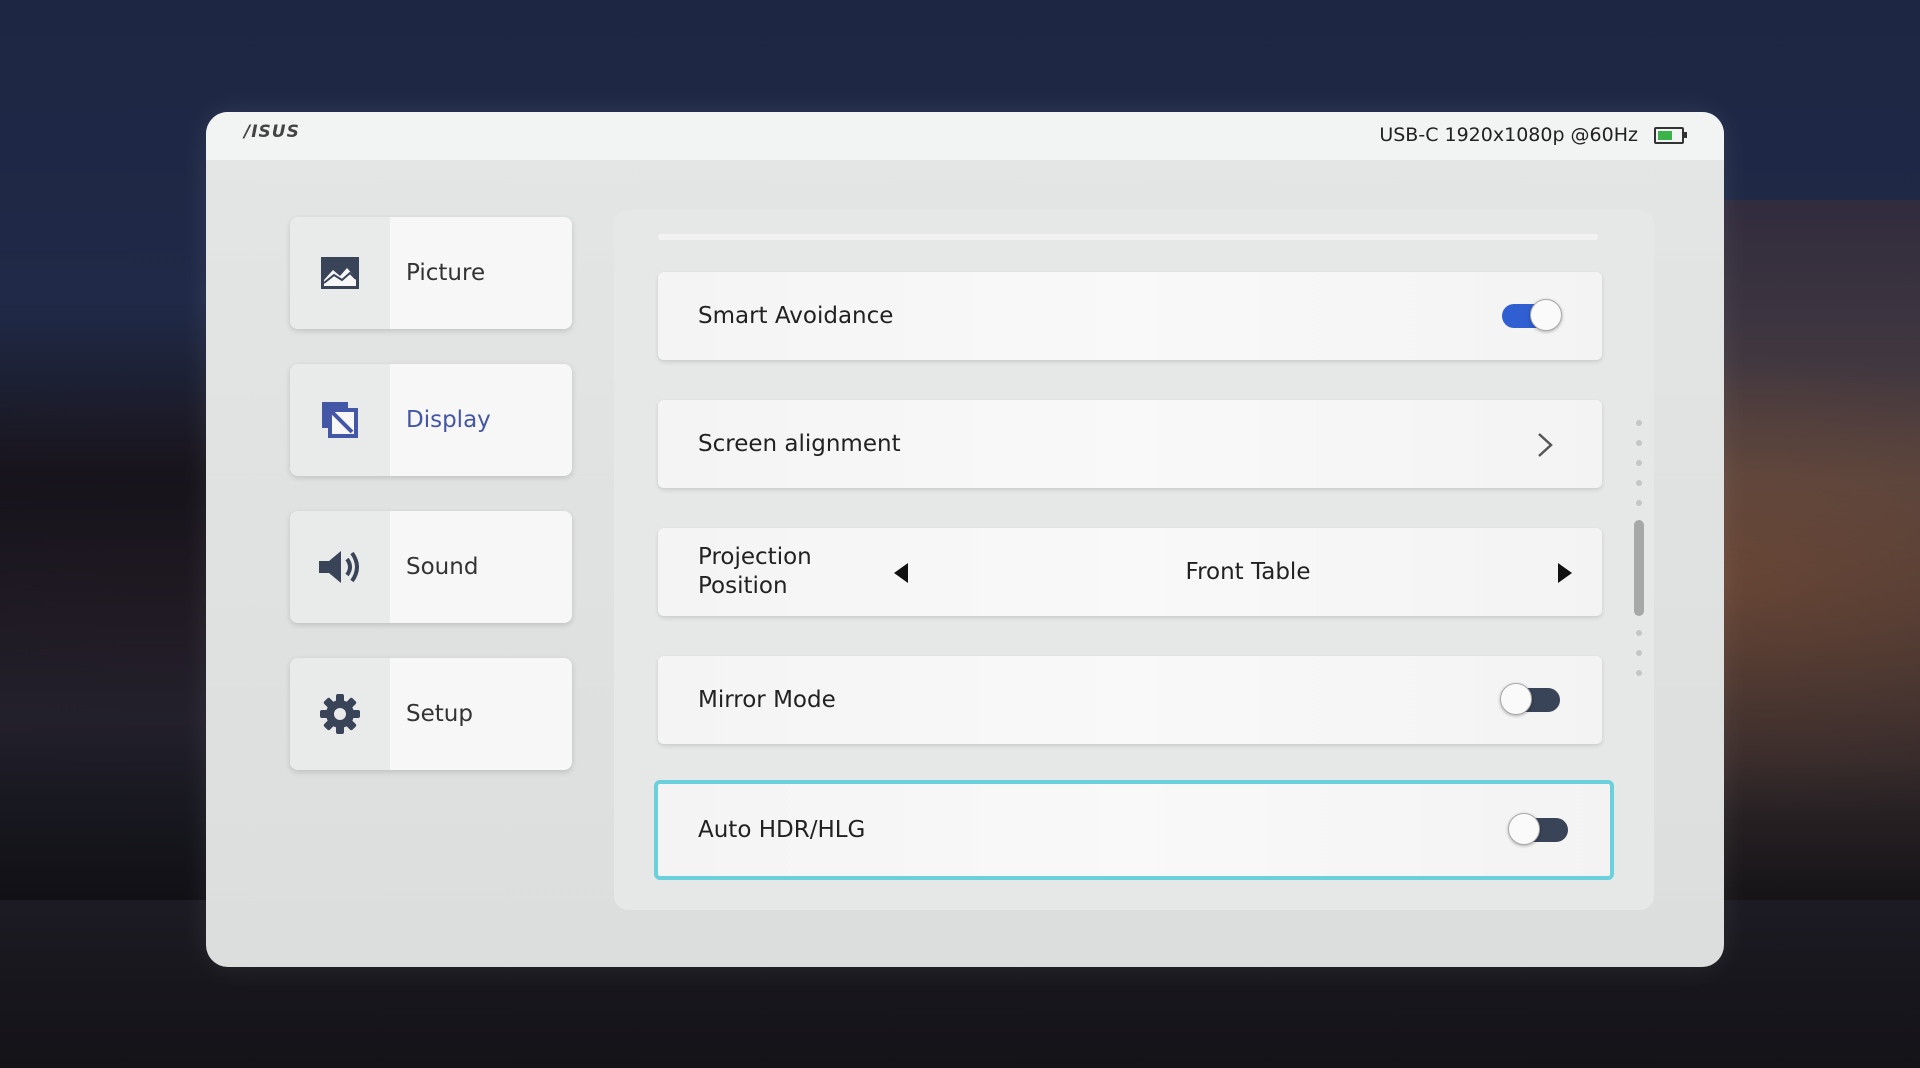 This screenshot has height=1068, width=1920. I want to click on sidebar-item-label: Picture, so click(446, 273).